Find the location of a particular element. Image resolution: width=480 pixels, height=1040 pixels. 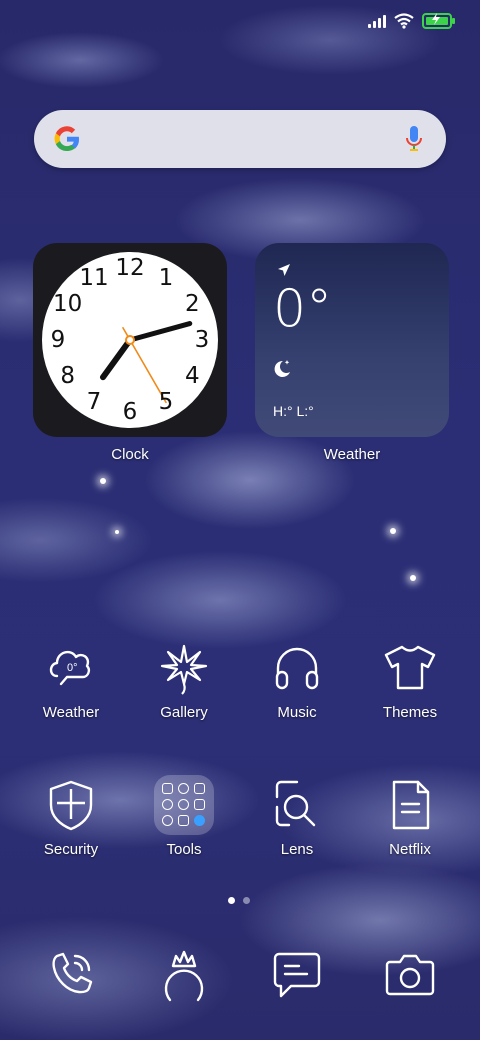

app-label: Music is located at coordinates (297, 712).